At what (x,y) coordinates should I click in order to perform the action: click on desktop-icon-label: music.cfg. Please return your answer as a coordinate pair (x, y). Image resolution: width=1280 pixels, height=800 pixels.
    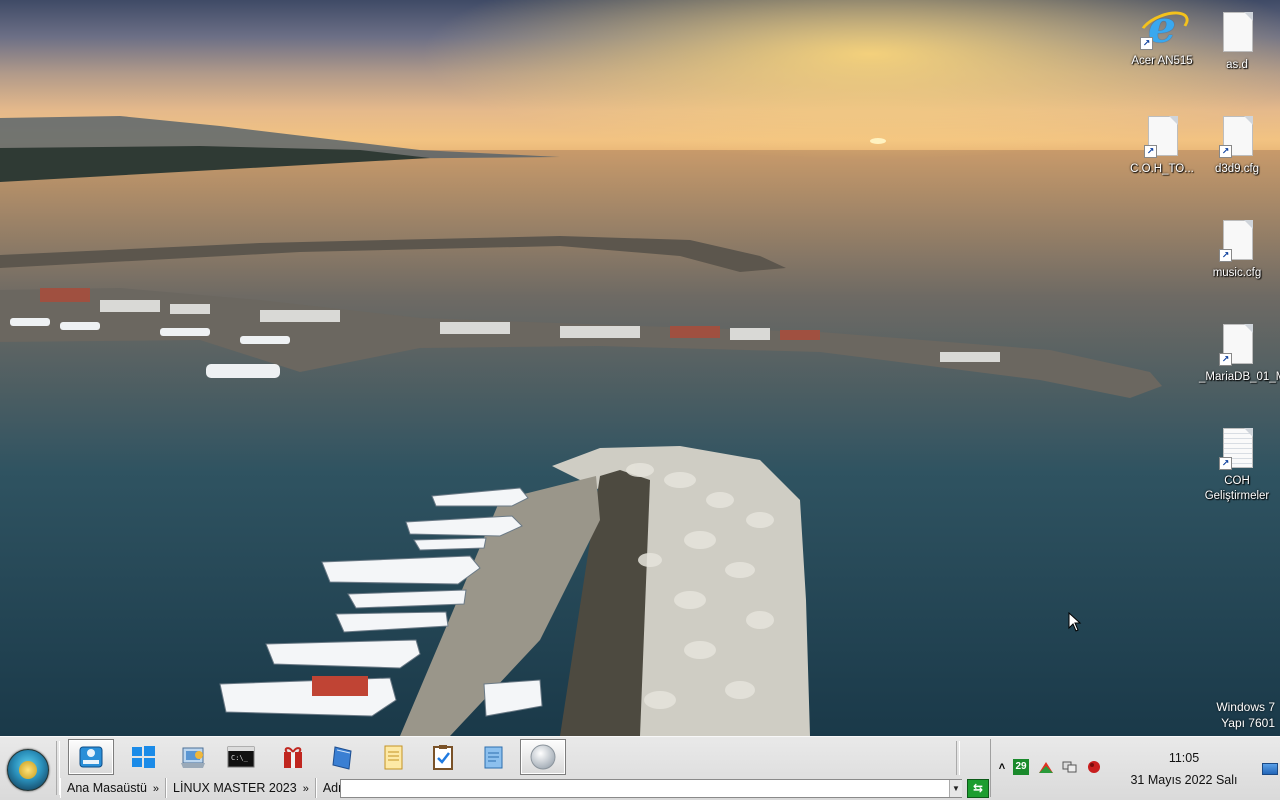
    Looking at the image, I should click on (1237, 273).